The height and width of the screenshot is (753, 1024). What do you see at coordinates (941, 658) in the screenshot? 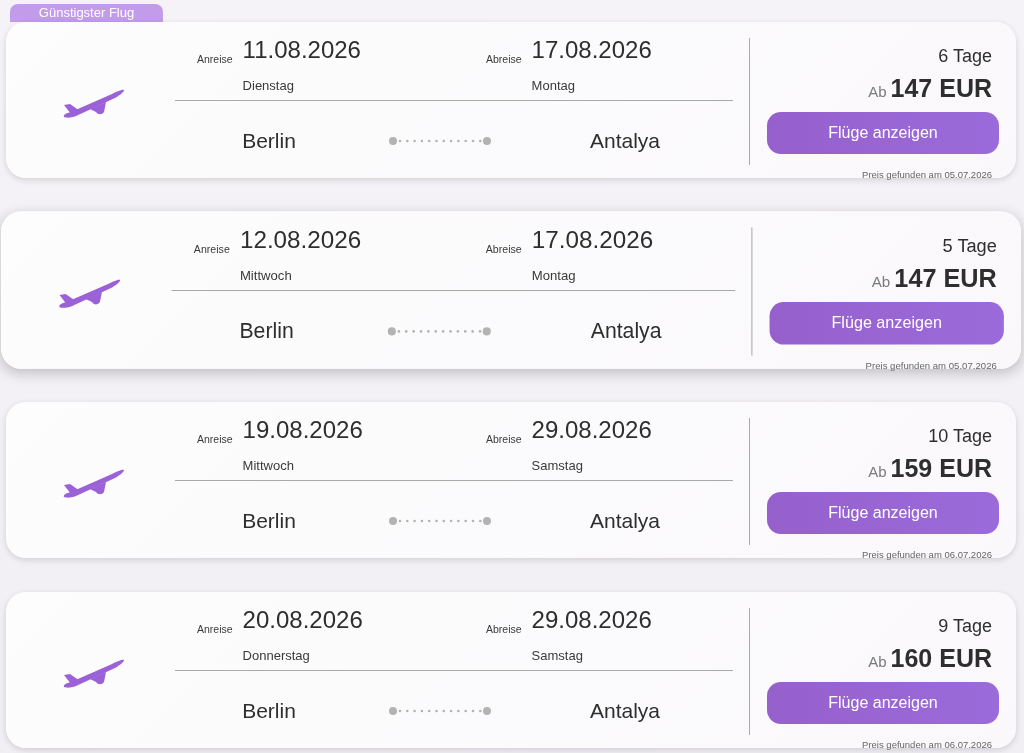
I see `price-text: 160 EUR` at bounding box center [941, 658].